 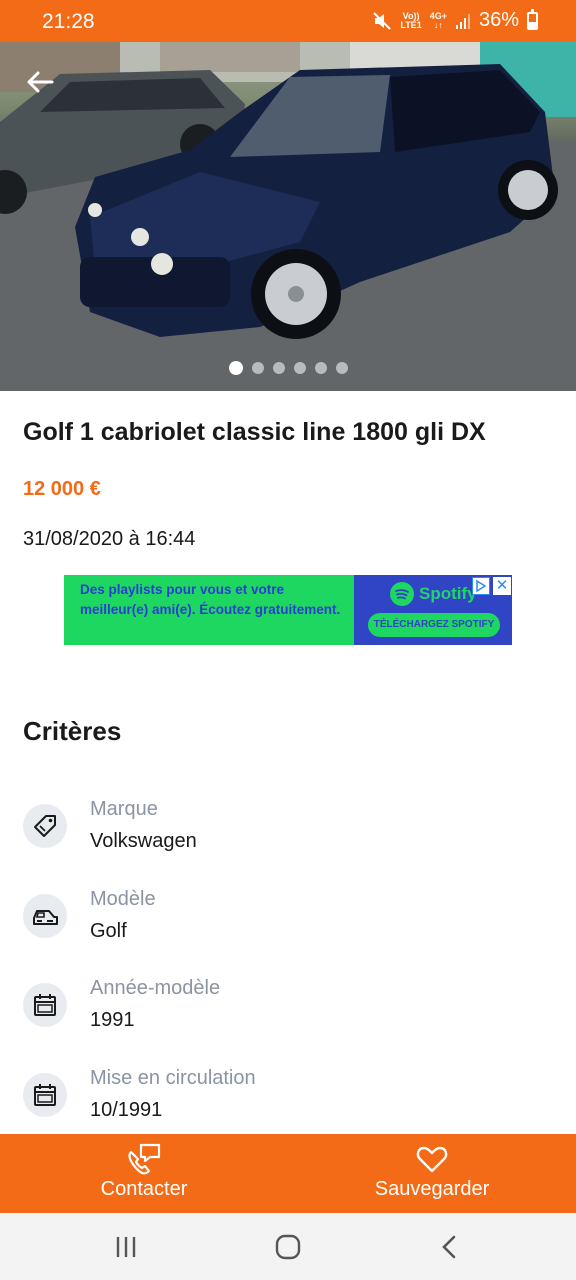 I want to click on action-bar: Contacter Sauvegarder, so click(x=288, y=1173).